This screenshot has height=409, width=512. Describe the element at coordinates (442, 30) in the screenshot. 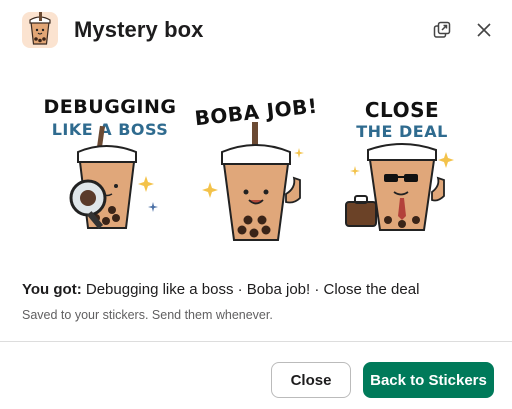

I see `popout-window-icon` at that location.